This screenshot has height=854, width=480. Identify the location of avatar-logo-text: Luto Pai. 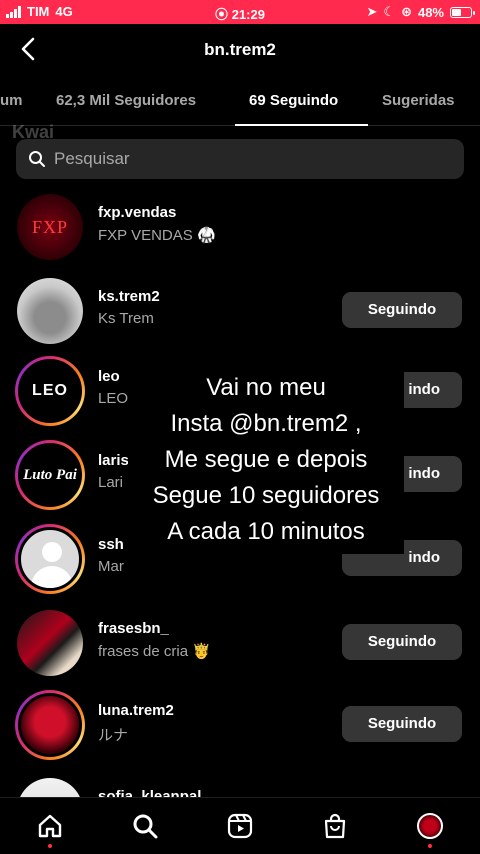
(50, 474).